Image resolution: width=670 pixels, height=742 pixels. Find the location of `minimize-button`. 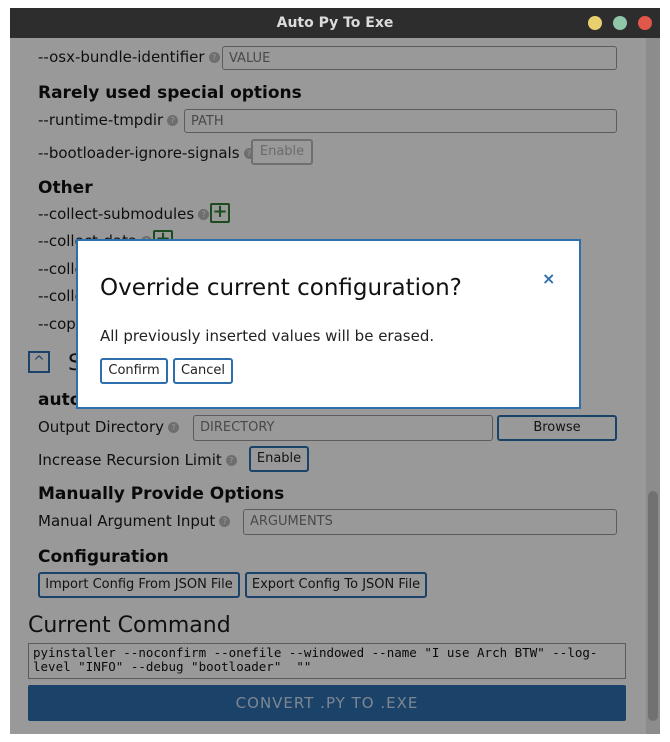

minimize-button is located at coordinates (595, 23).